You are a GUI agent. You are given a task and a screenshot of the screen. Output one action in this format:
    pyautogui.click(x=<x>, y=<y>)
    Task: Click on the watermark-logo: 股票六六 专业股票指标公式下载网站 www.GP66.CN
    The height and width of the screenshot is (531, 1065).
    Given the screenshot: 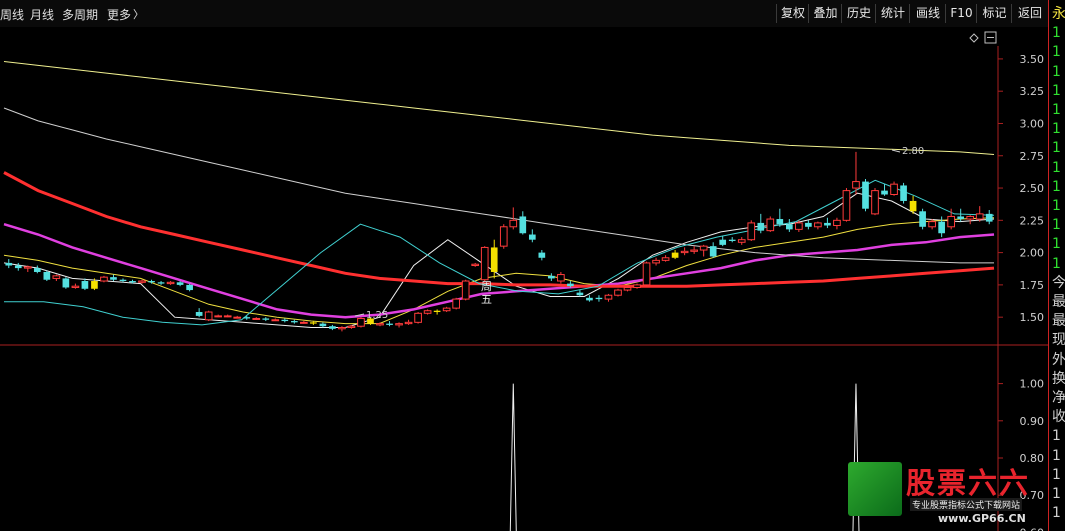 What is the action you would take?
    pyautogui.click(x=956, y=495)
    